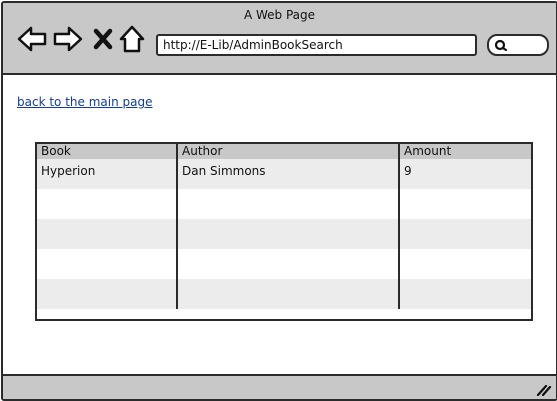 The width and height of the screenshot is (557, 401). I want to click on column-header-author: Author, so click(288, 151).